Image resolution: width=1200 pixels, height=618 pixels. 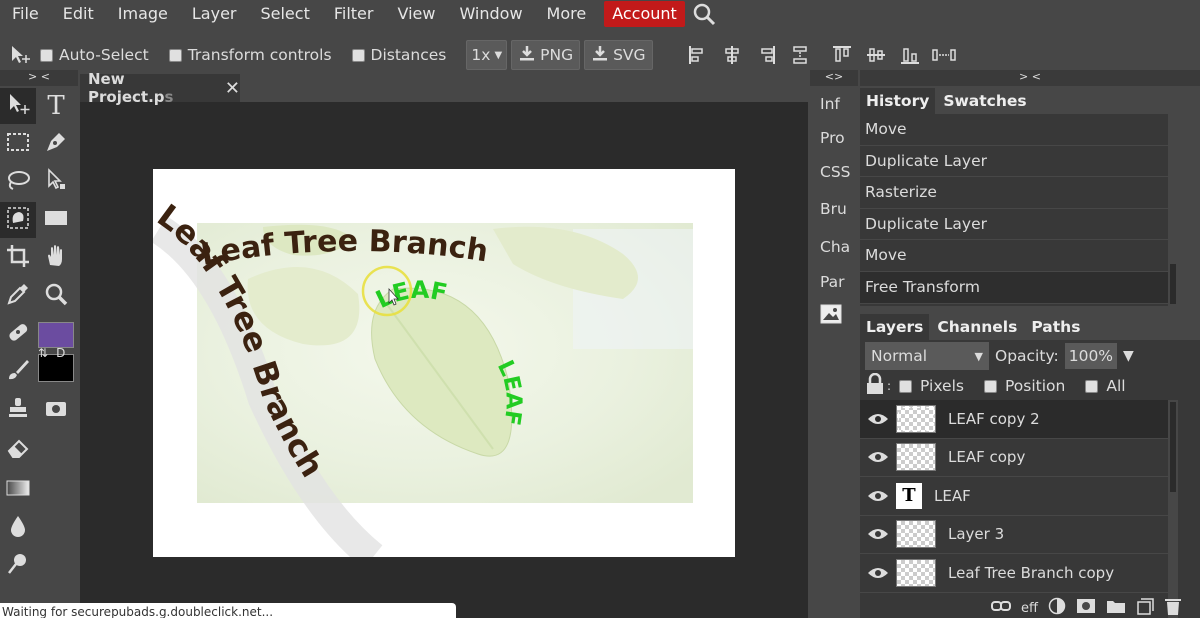 I want to click on opacity-dropdown-icon: ▼, so click(x=1128, y=356).